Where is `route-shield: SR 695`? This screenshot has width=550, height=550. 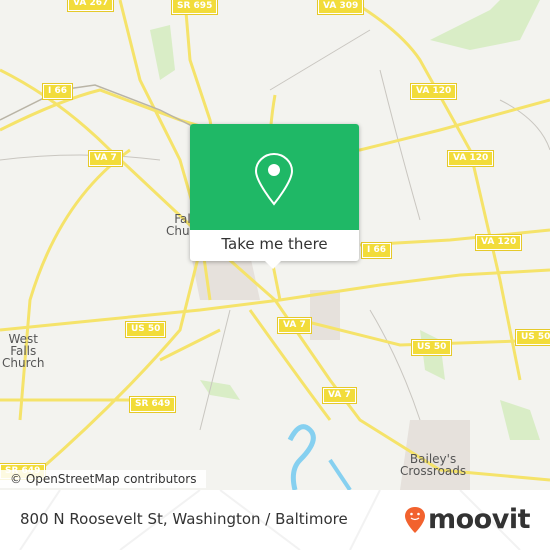
route-shield: SR 695 is located at coordinates (194, 7).